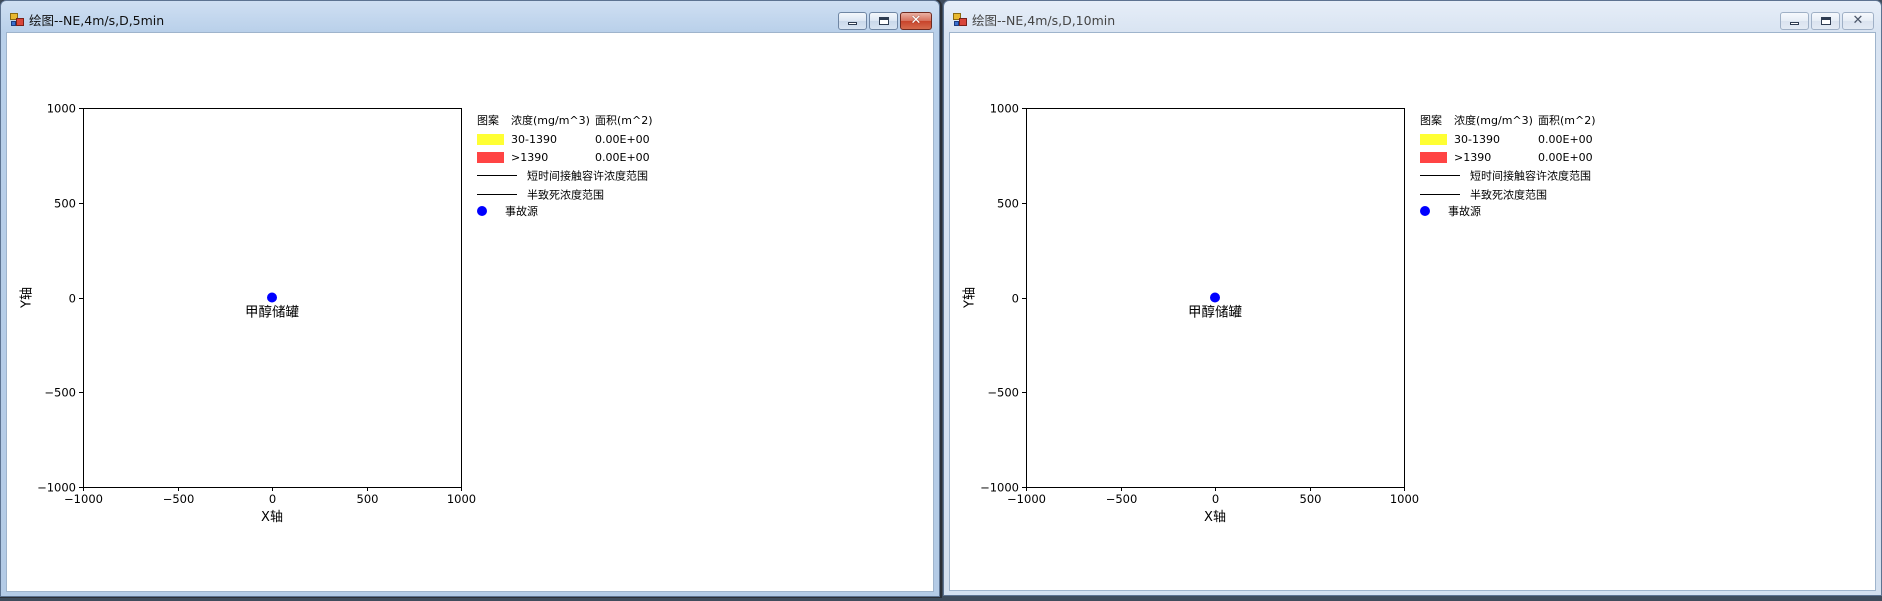  I want to click on window-title: 绘图--NE,4m/s,D,5min, so click(97, 20).